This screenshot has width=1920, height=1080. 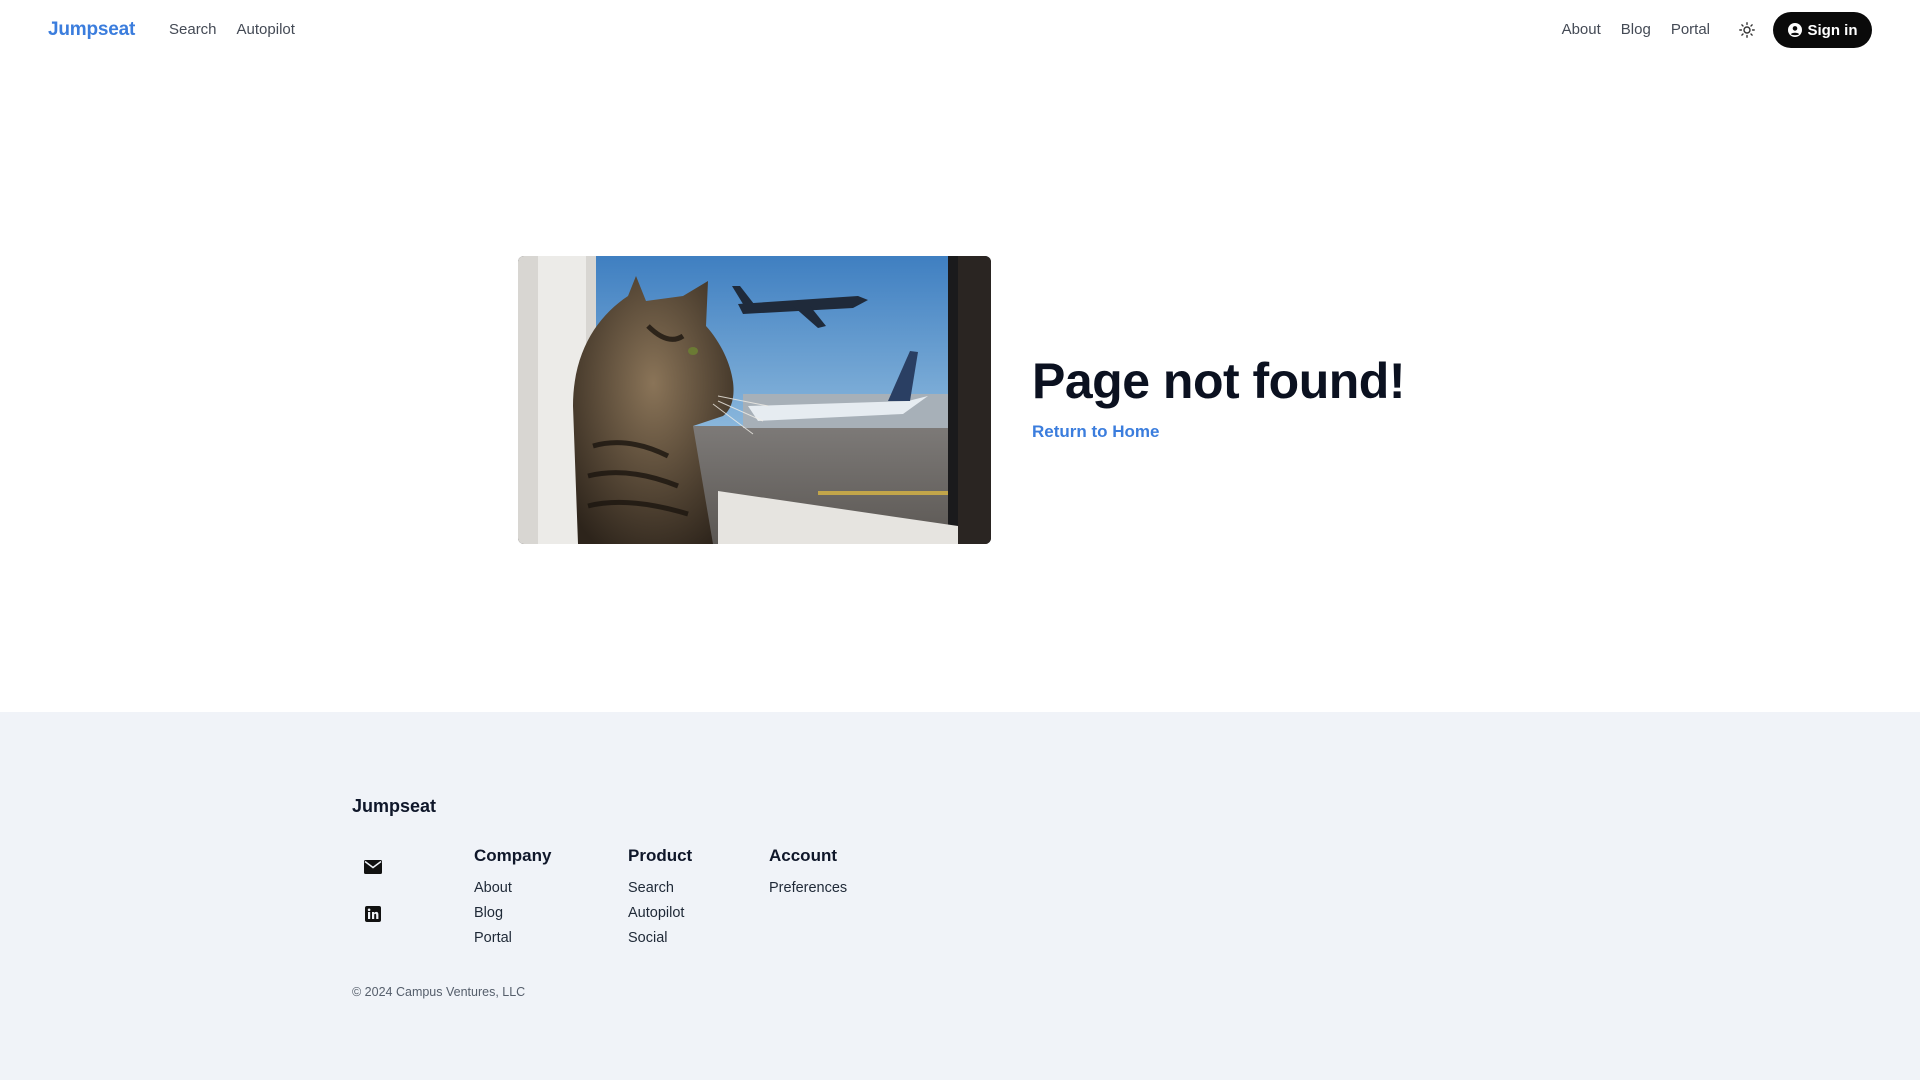 What do you see at coordinates (91, 30) in the screenshot?
I see `brand-logo-link: Jumpseat` at bounding box center [91, 30].